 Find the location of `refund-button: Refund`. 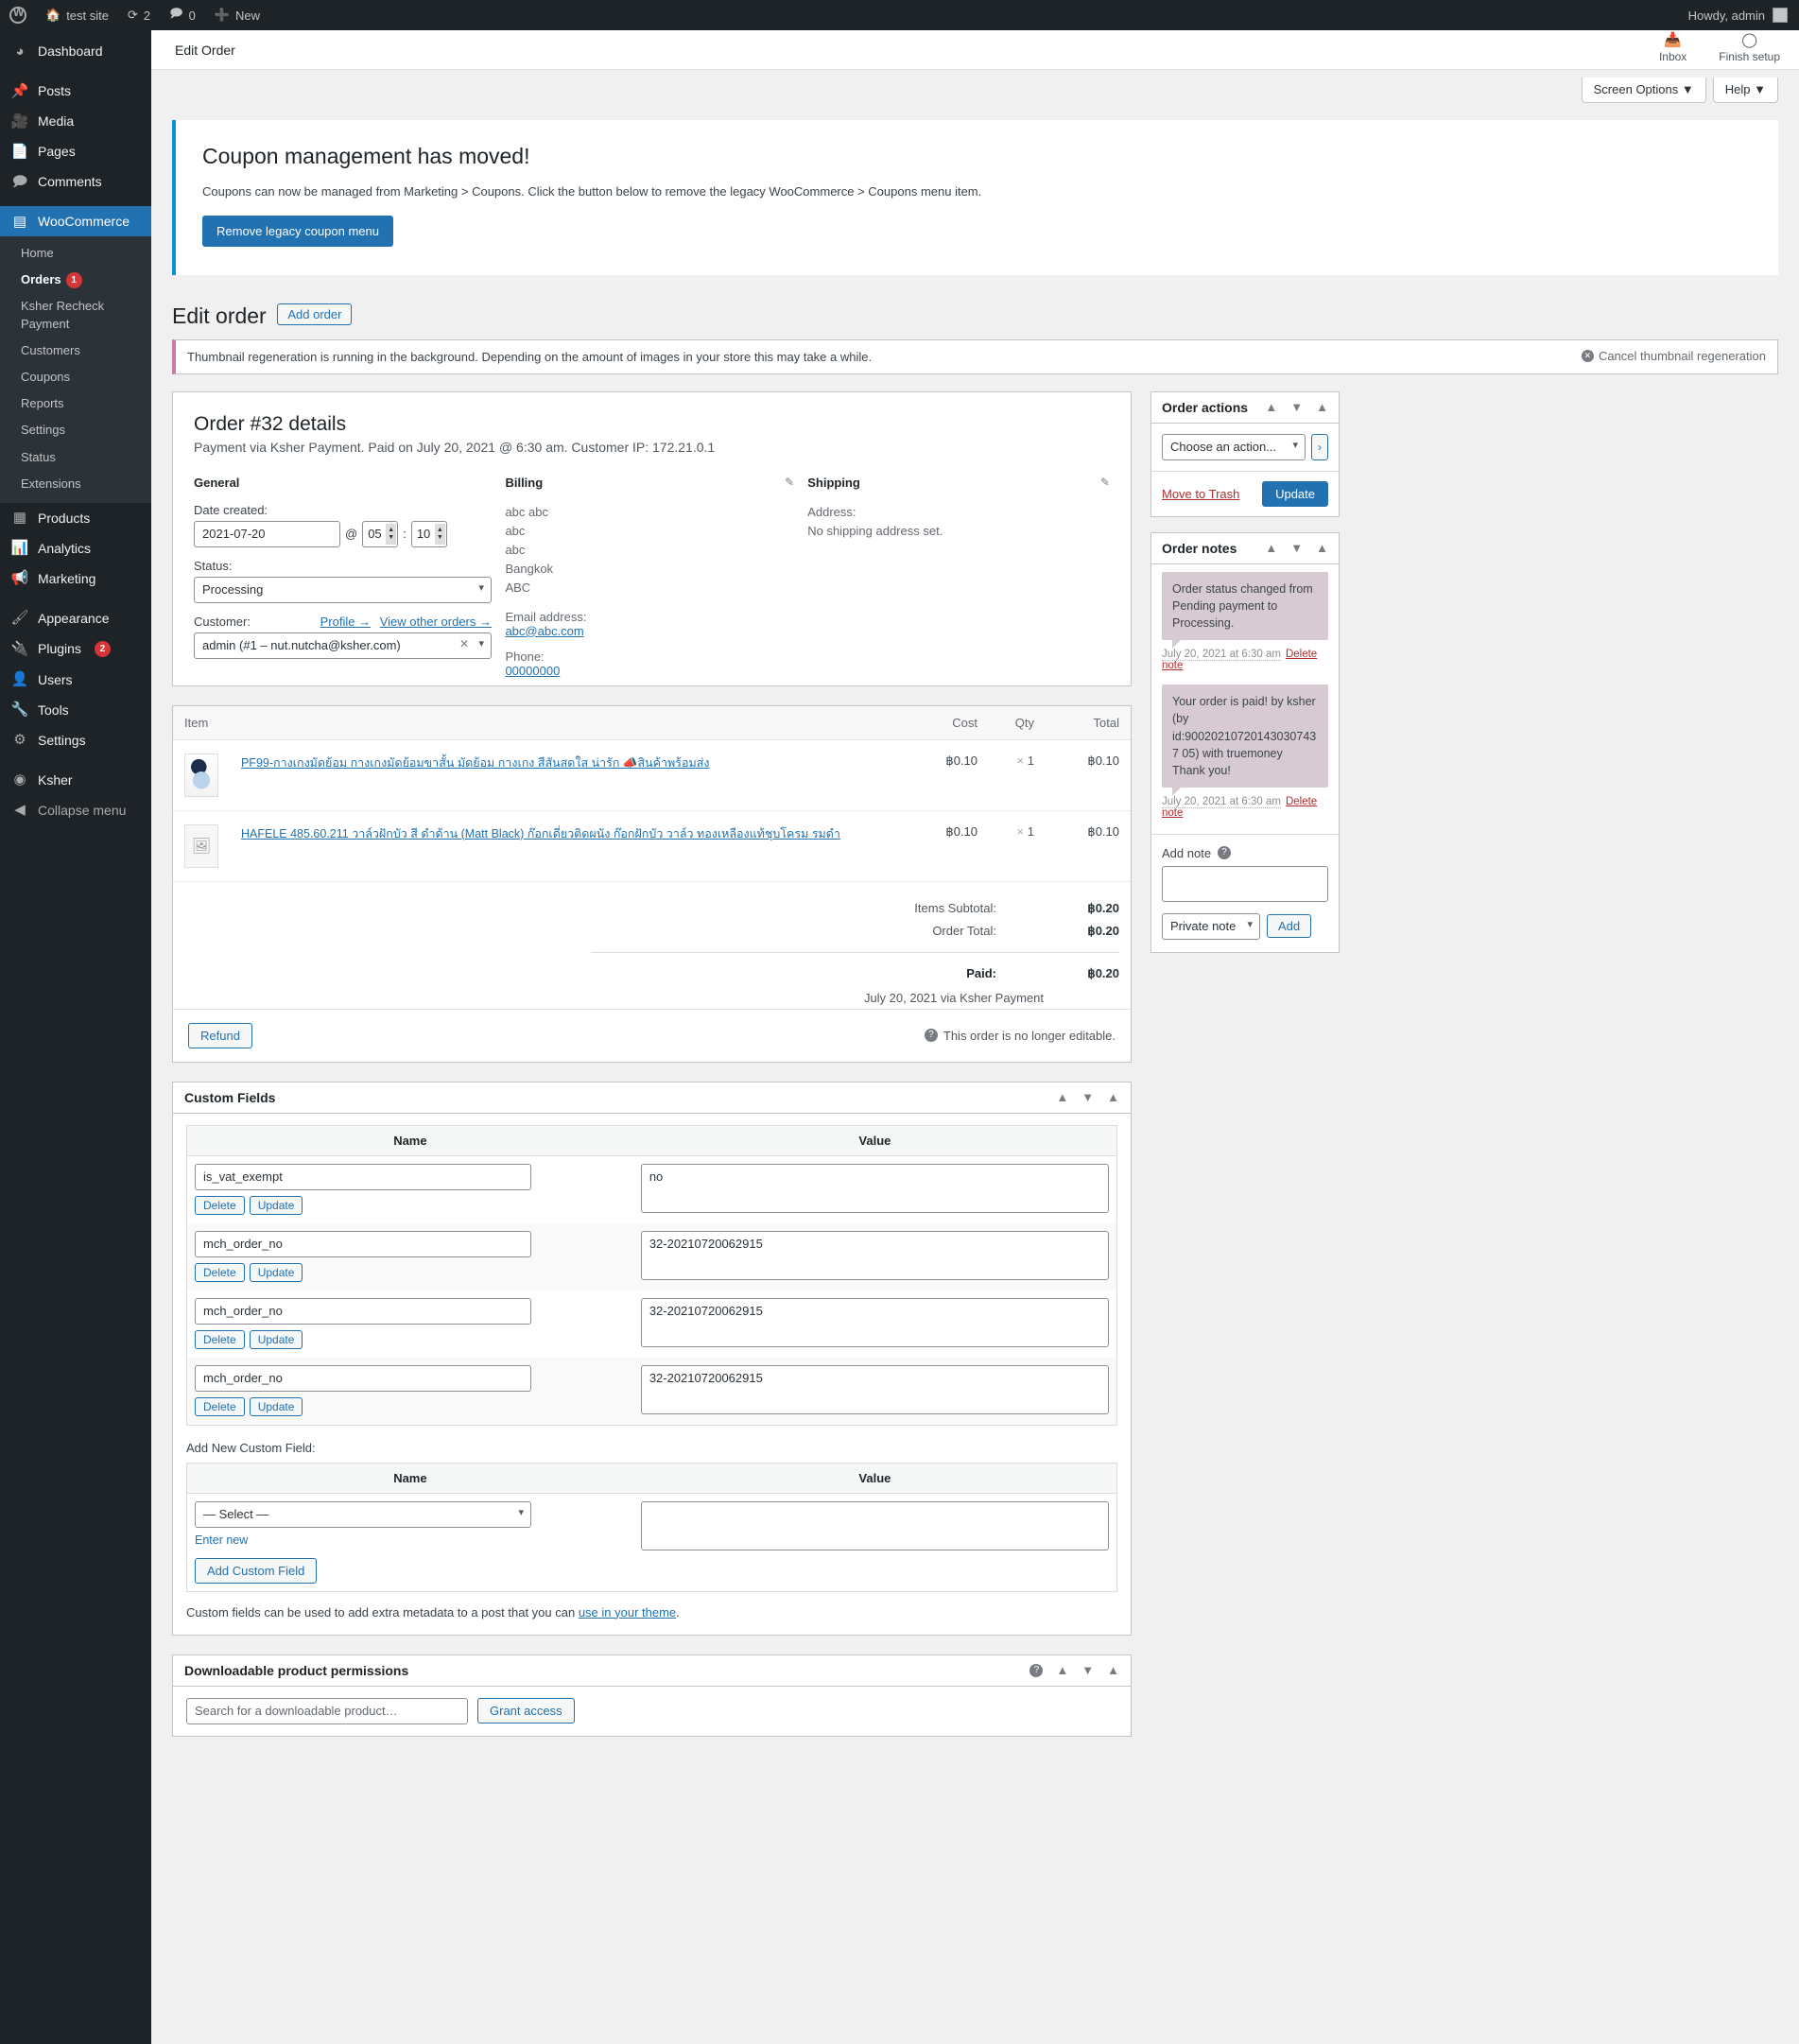

refund-button: Refund is located at coordinates (220, 1035).